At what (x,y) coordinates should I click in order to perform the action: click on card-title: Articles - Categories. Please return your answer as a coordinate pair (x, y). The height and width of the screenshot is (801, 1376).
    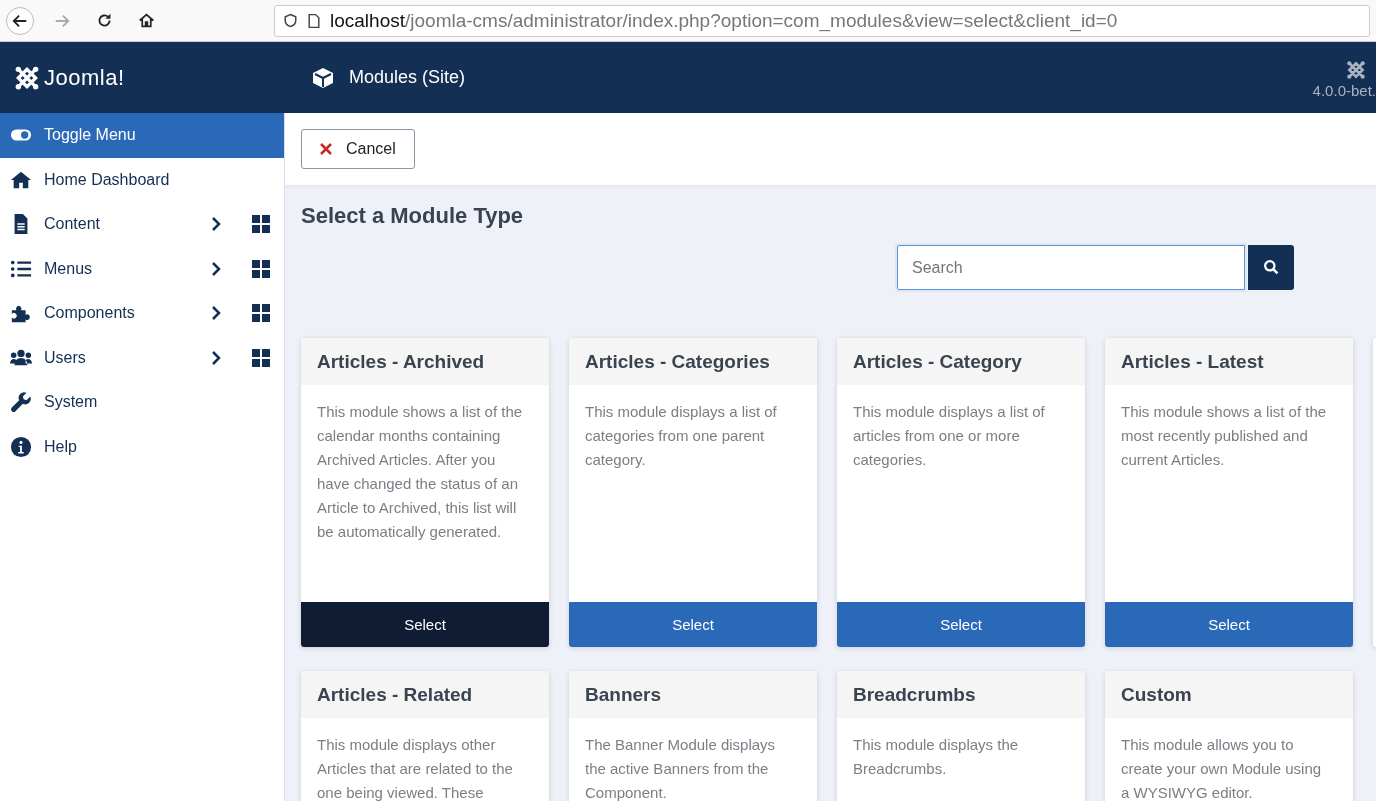
    Looking at the image, I should click on (693, 361).